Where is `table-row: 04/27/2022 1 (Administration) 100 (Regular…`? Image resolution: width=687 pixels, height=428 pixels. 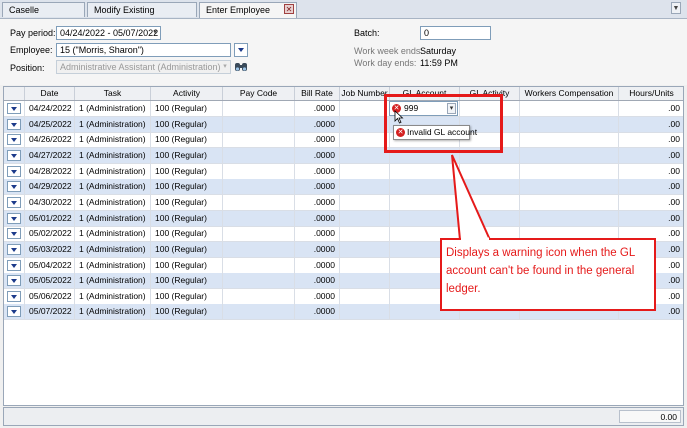
table-row: 04/27/2022 1 (Administration) 100 (Regular… is located at coordinates (343, 155).